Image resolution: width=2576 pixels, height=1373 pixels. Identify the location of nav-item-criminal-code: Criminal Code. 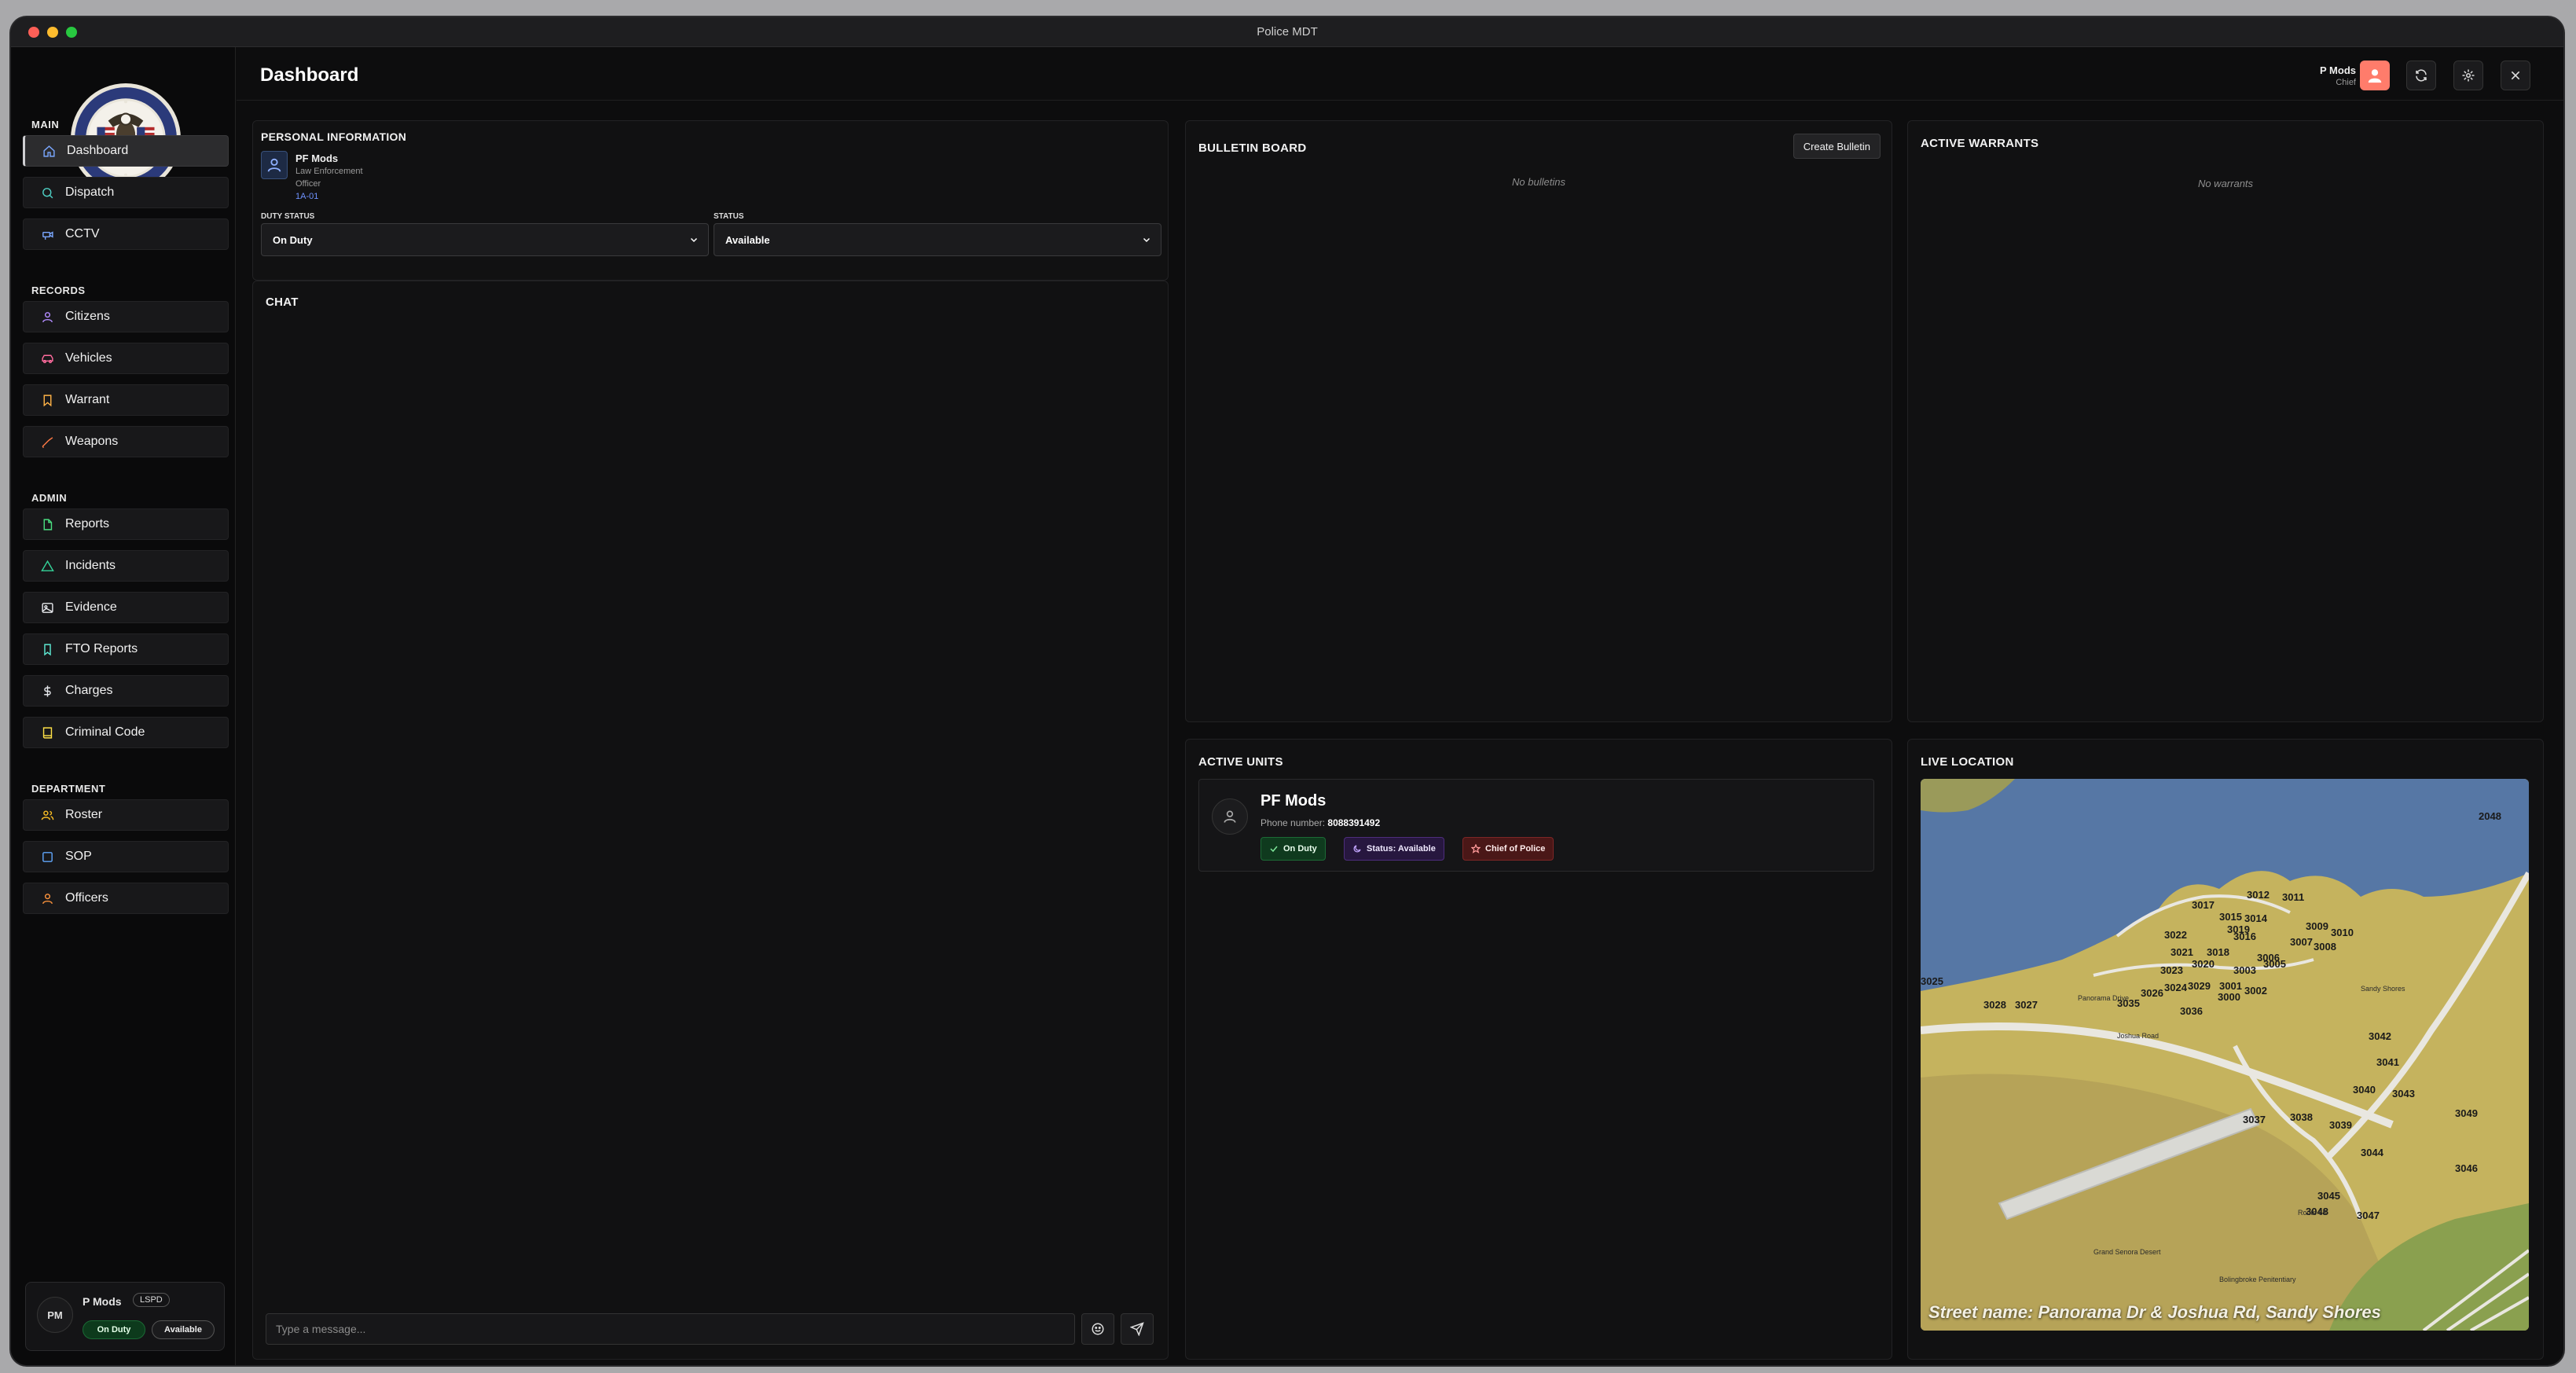
(126, 732).